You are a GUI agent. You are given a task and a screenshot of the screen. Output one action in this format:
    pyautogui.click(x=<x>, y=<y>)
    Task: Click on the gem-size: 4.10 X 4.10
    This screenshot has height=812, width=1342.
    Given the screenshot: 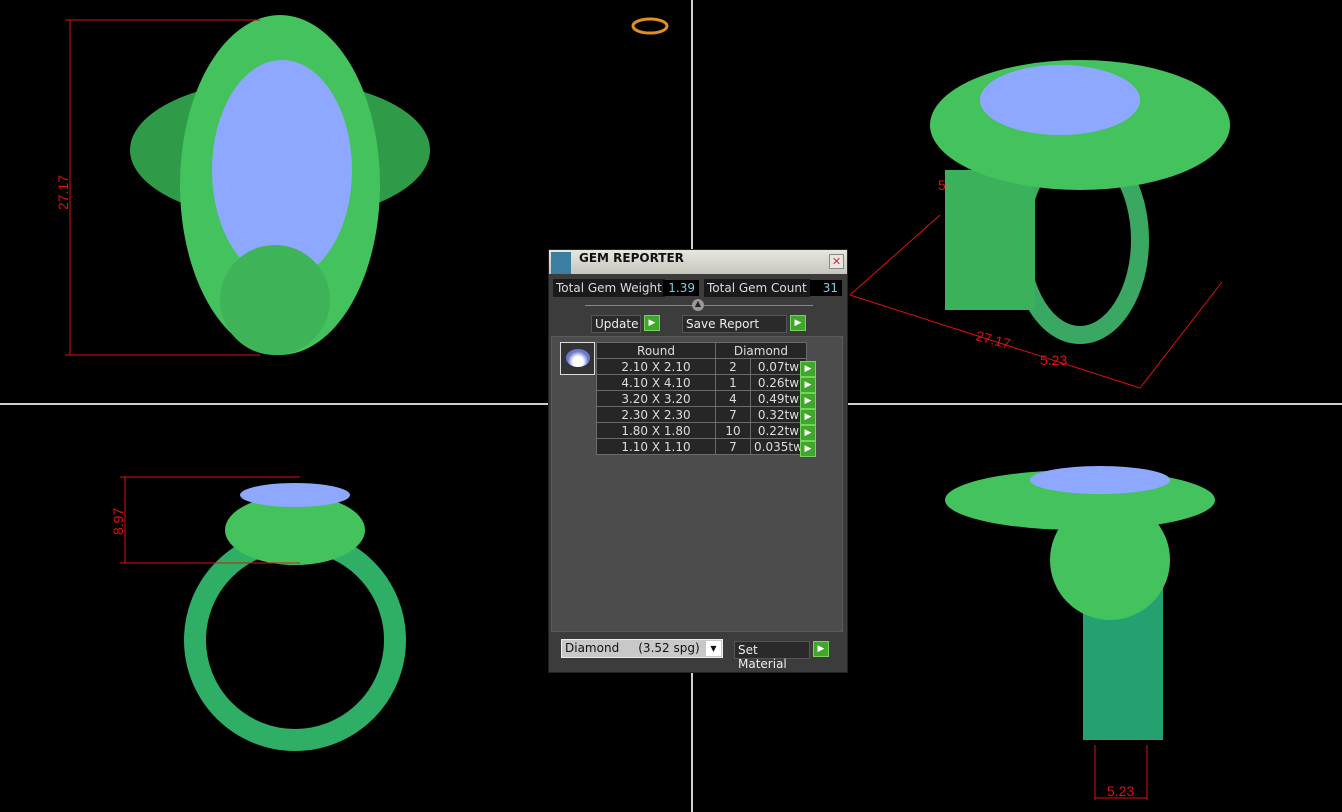 What is the action you would take?
    pyautogui.click(x=656, y=382)
    